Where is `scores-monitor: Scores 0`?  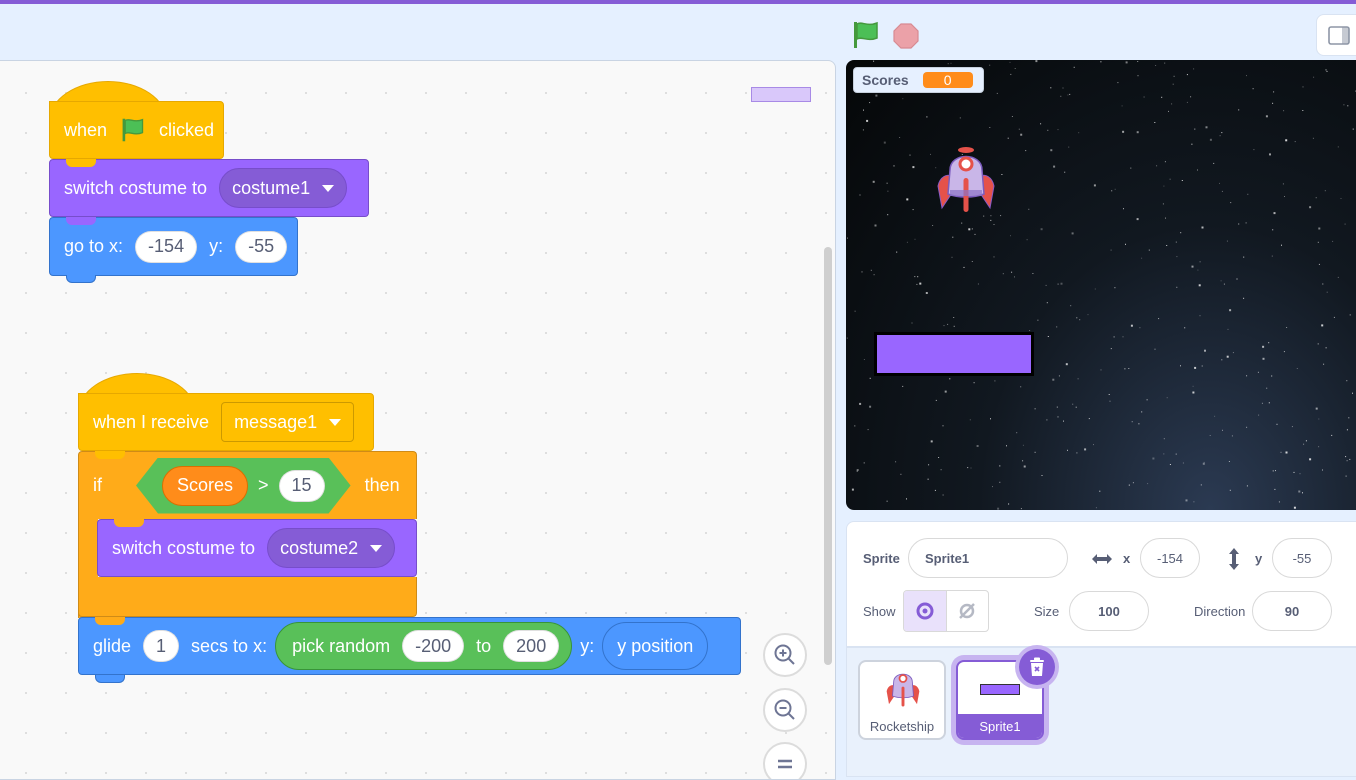
scores-monitor: Scores 0 is located at coordinates (918, 80).